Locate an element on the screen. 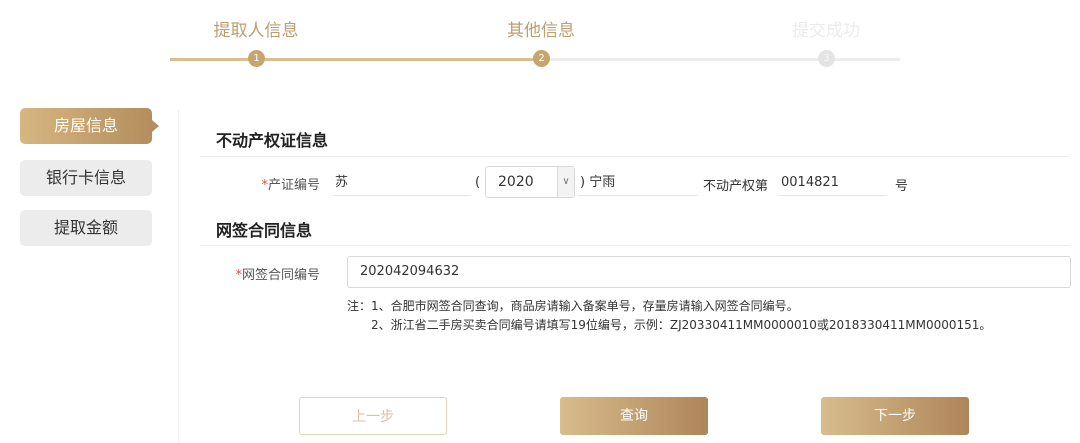 Image resolution: width=1080 pixels, height=443 pixels. cert-number-label: *产证编号 is located at coordinates (290, 185).